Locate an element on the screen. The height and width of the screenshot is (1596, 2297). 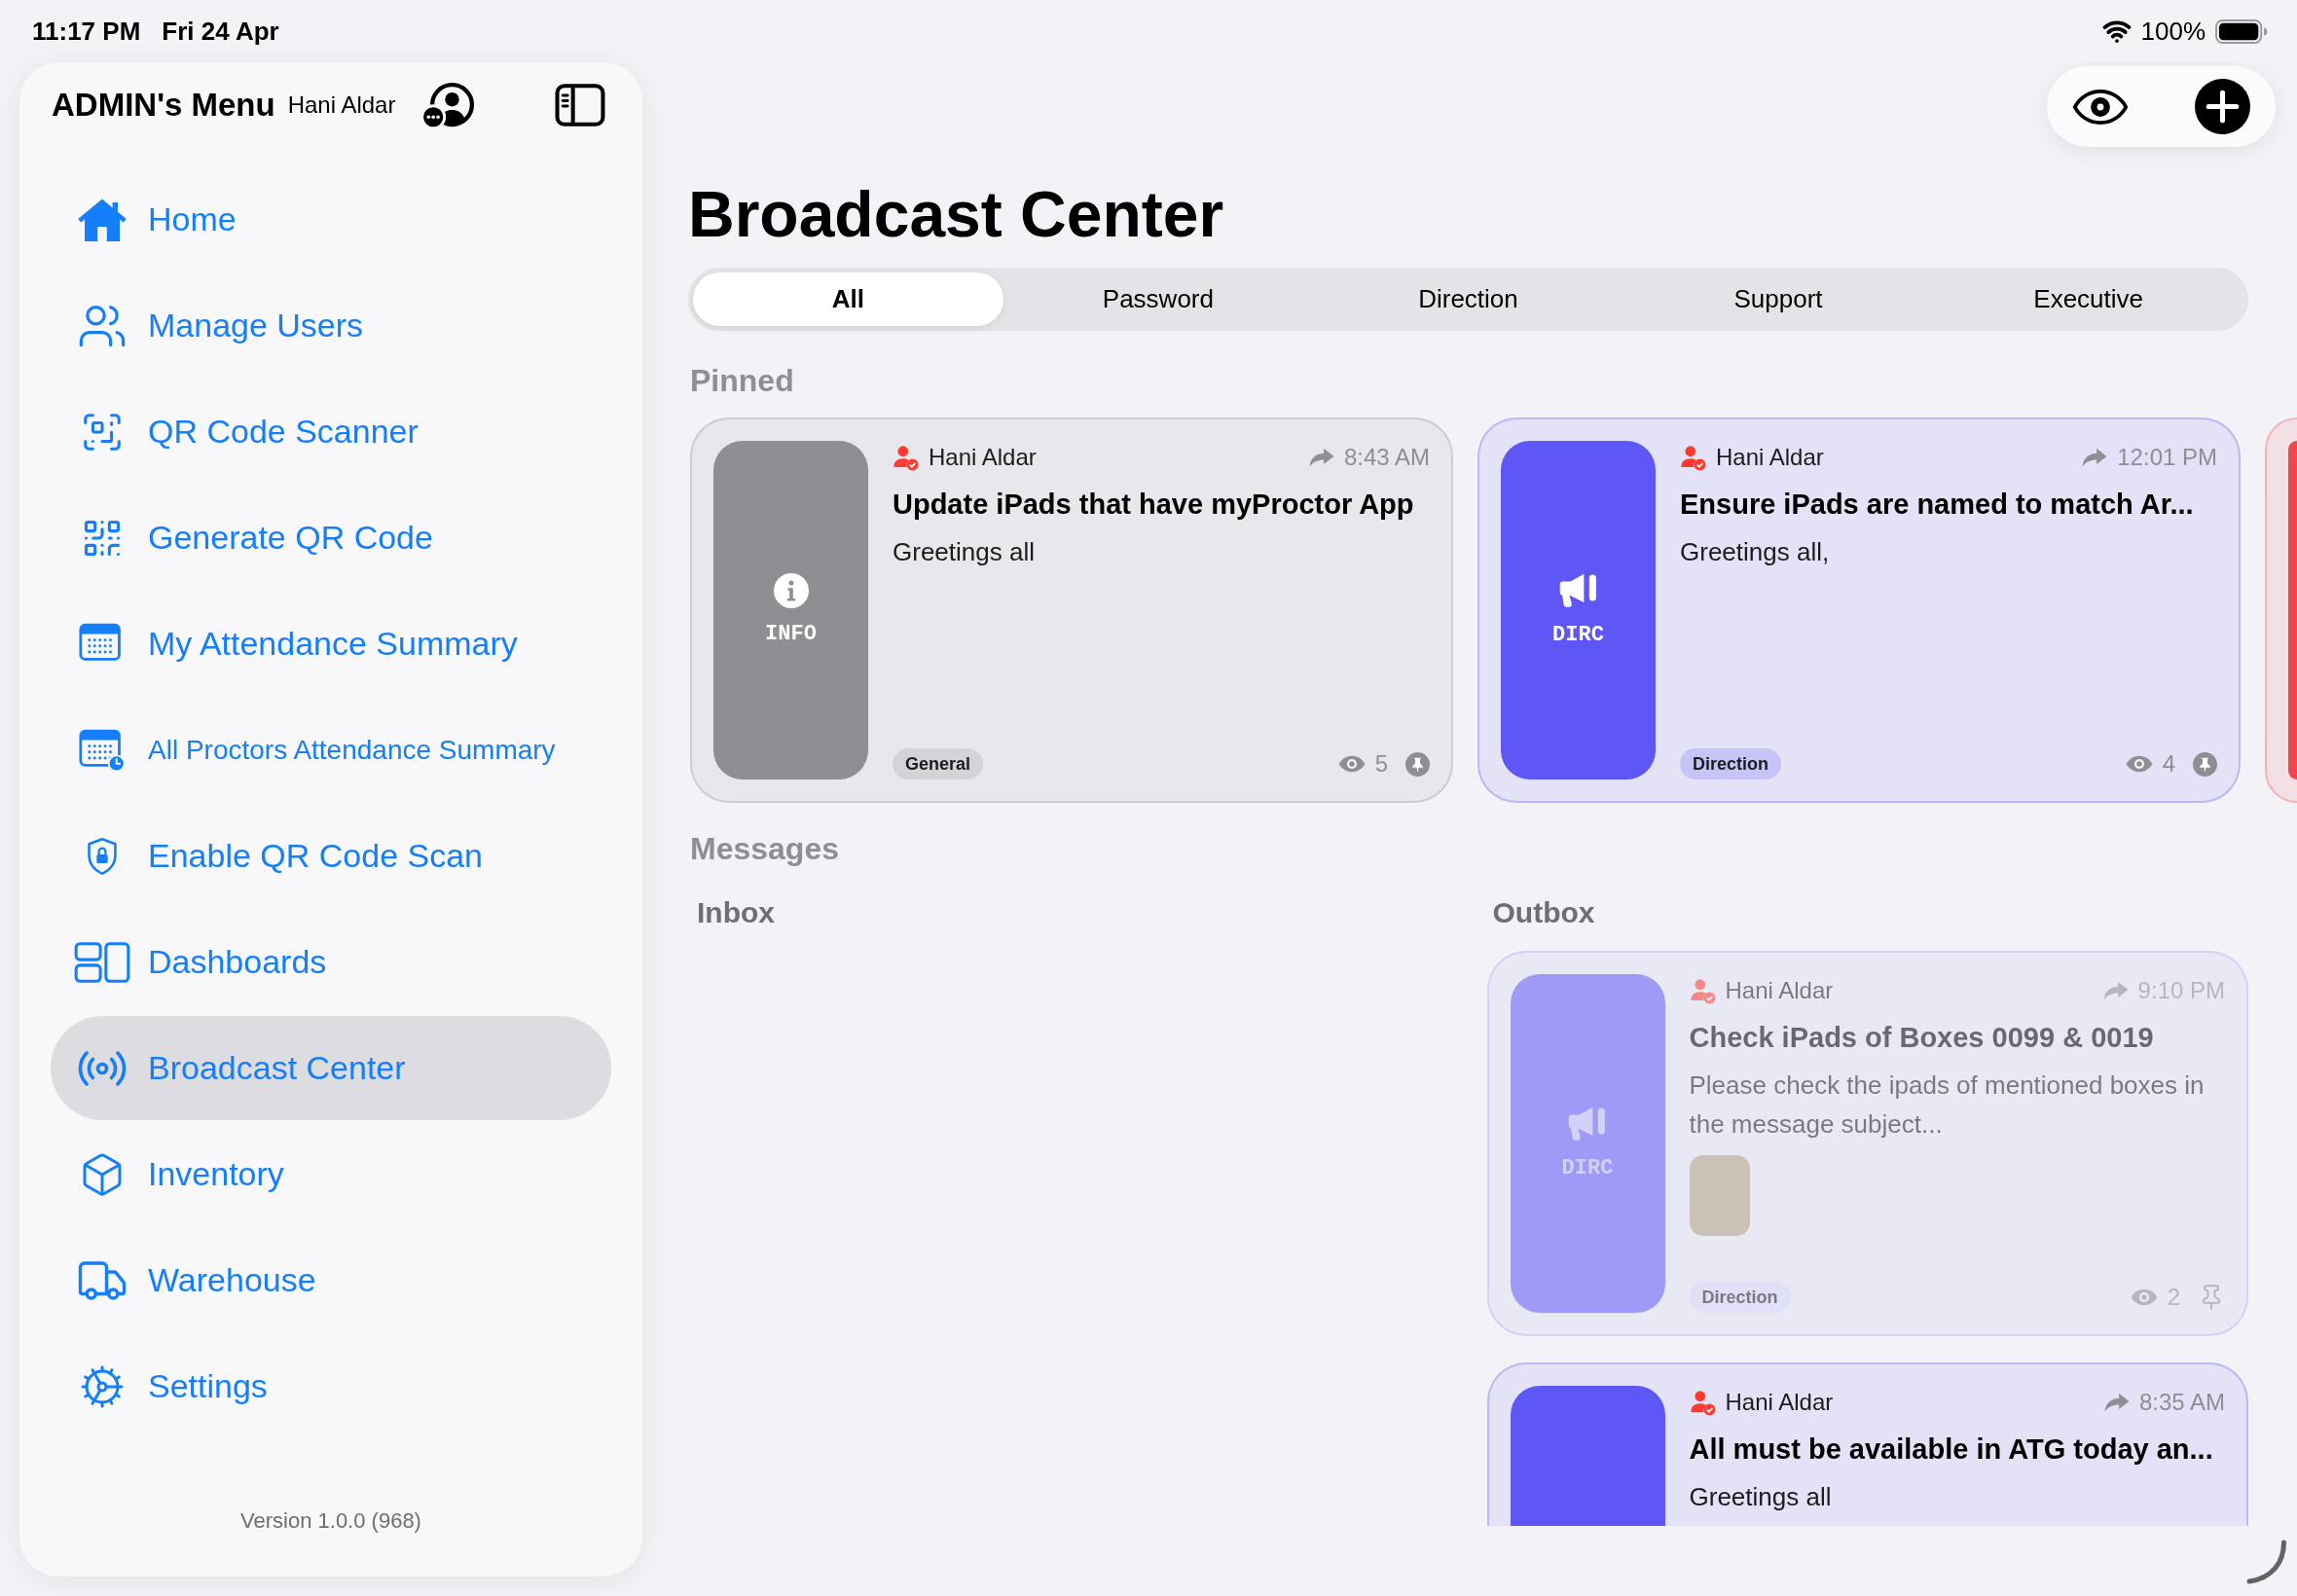
shield-lock-icon is located at coordinates (103, 856).